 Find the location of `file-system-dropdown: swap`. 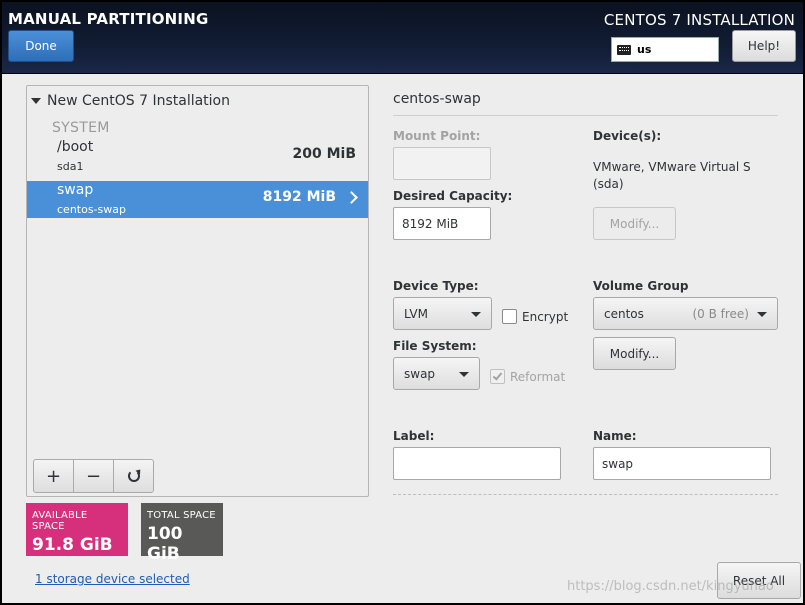

file-system-dropdown: swap is located at coordinates (436, 373).